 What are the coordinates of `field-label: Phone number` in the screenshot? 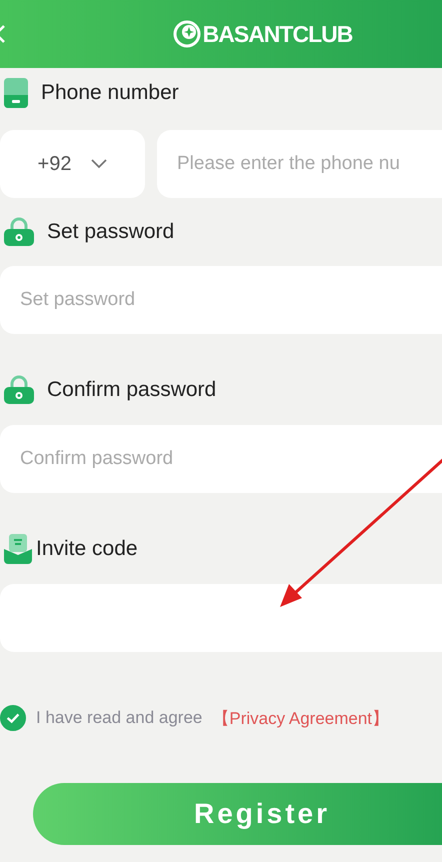 It's located at (110, 93).